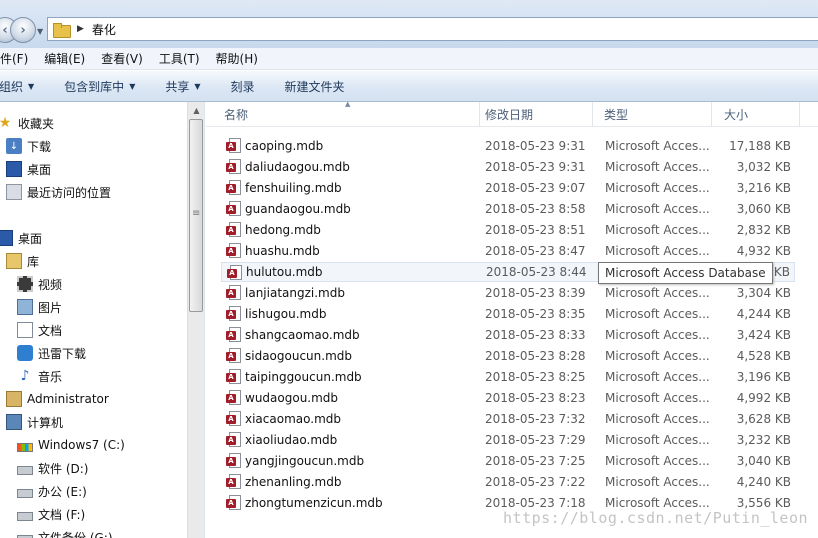  What do you see at coordinates (14, 399) in the screenshot?
I see `user-folder-icon` at bounding box center [14, 399].